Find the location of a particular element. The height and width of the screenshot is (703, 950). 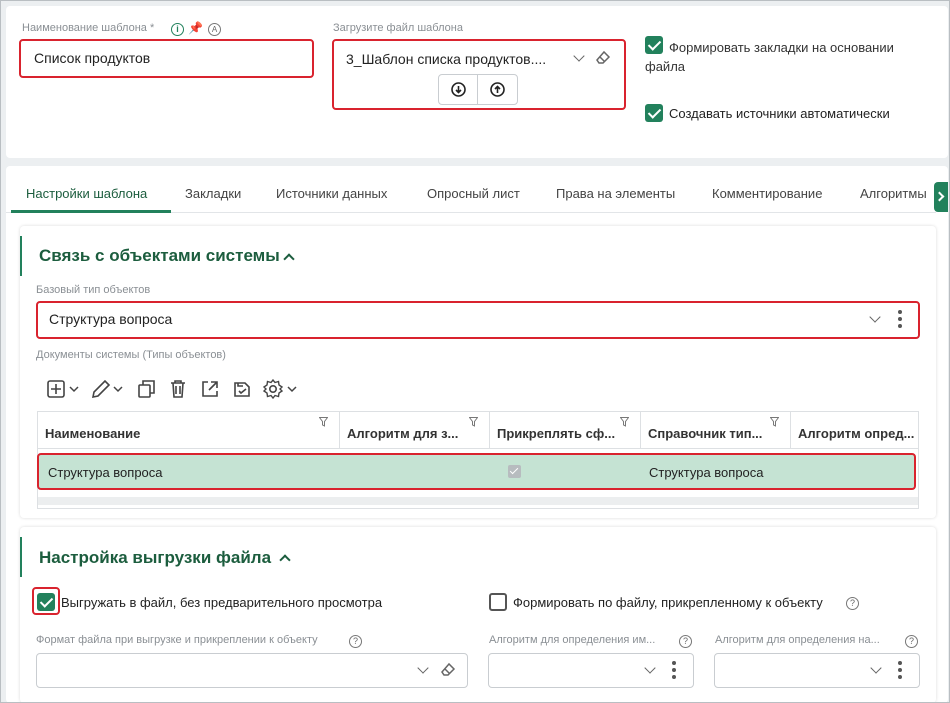

open-external-icon is located at coordinates (210, 389).